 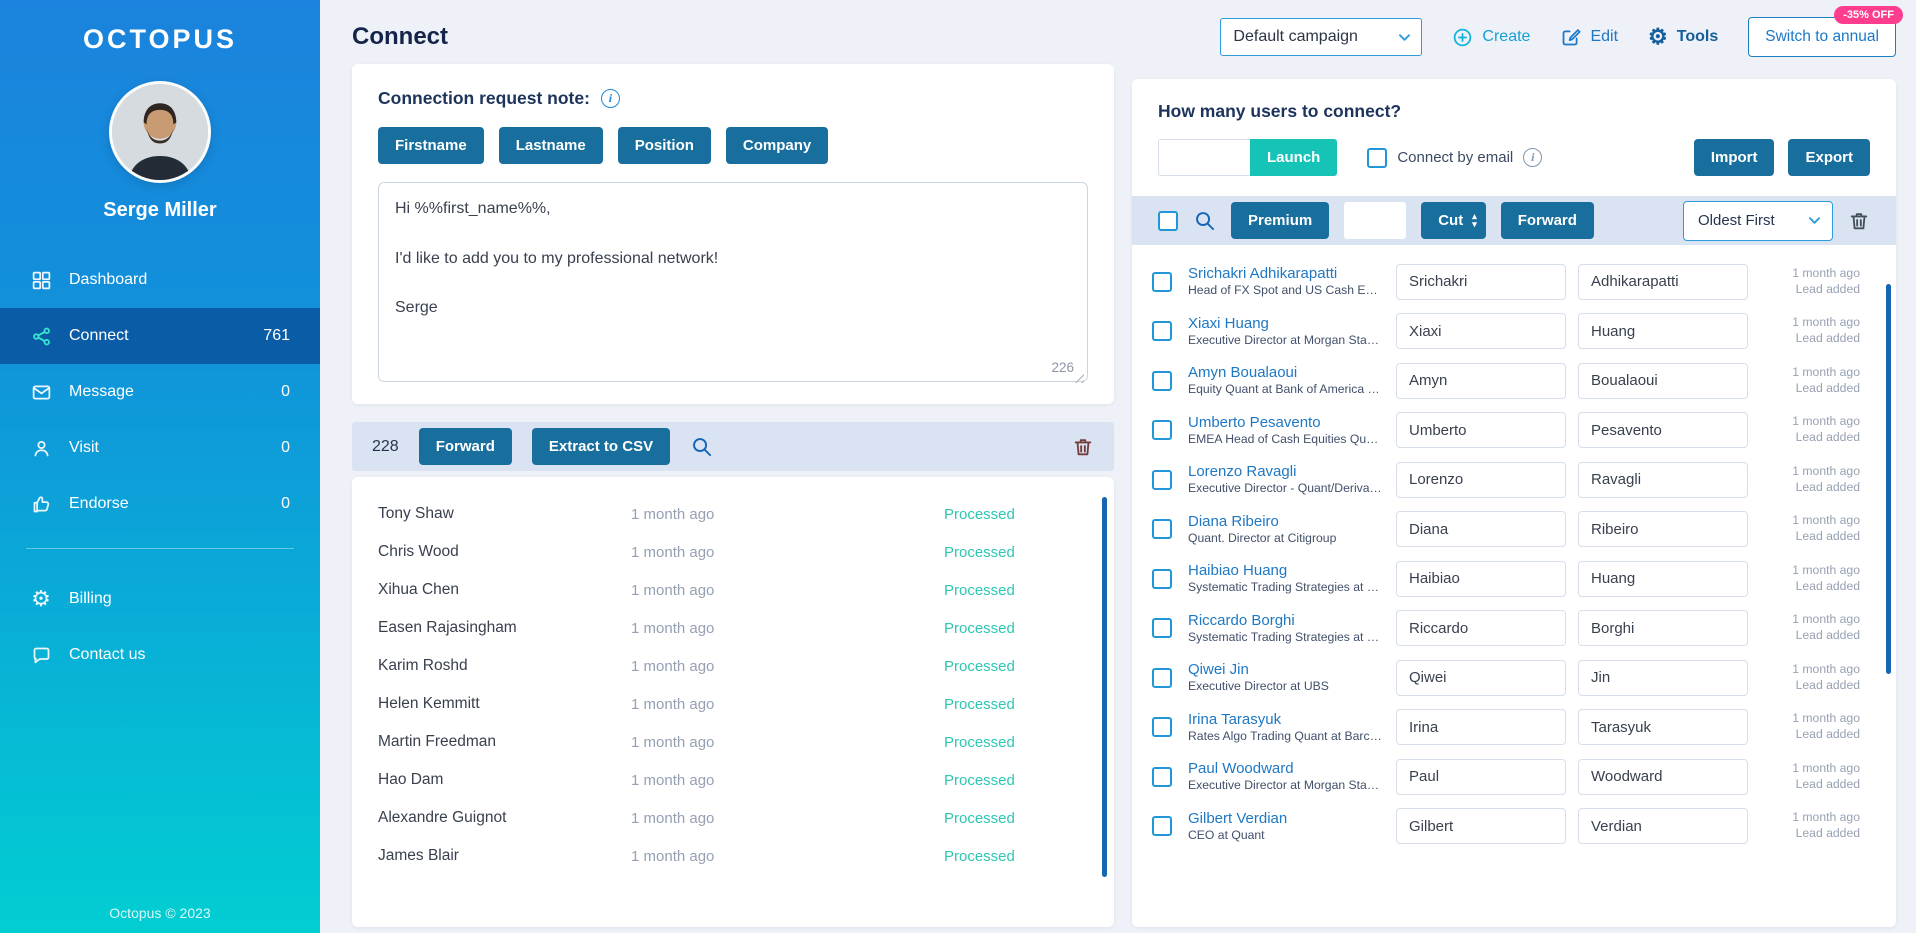 What do you see at coordinates (1286, 324) in the screenshot?
I see `contact-name-link: Xiaxi Huang` at bounding box center [1286, 324].